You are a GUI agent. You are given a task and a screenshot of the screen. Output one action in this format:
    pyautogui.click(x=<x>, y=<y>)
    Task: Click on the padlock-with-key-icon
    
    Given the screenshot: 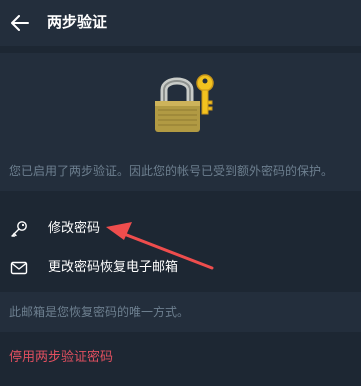 What is the action you would take?
    pyautogui.click(x=184, y=103)
    